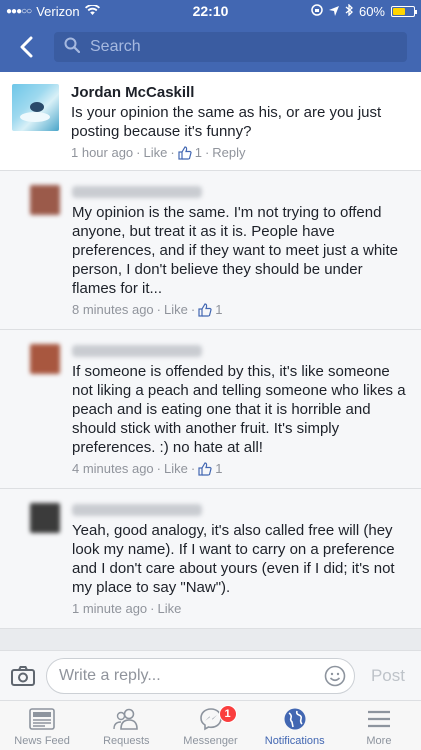 This screenshot has height=750, width=421. Describe the element at coordinates (399, 11) in the screenshot. I see `battery-level` at that location.